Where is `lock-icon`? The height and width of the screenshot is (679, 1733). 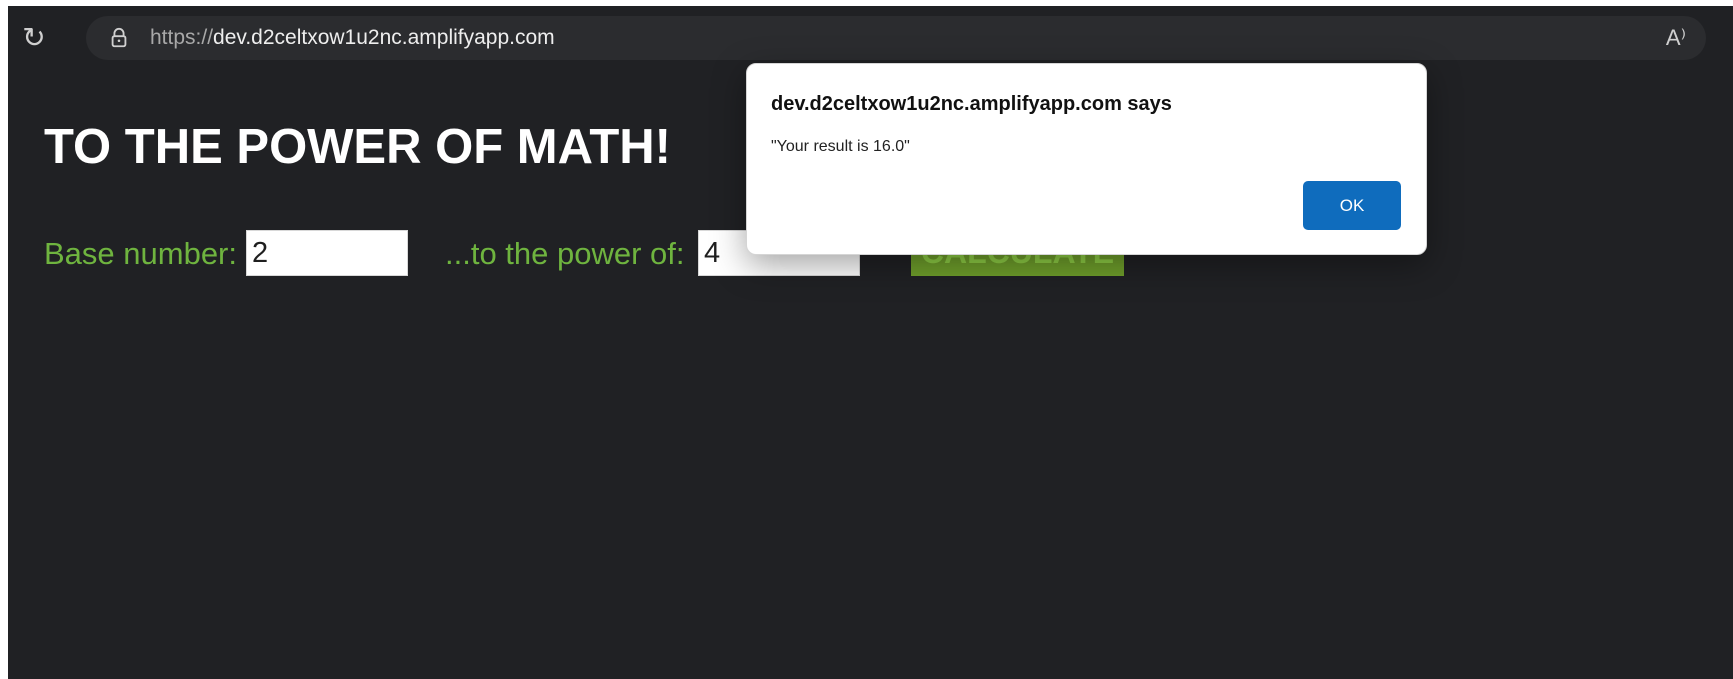 lock-icon is located at coordinates (119, 37).